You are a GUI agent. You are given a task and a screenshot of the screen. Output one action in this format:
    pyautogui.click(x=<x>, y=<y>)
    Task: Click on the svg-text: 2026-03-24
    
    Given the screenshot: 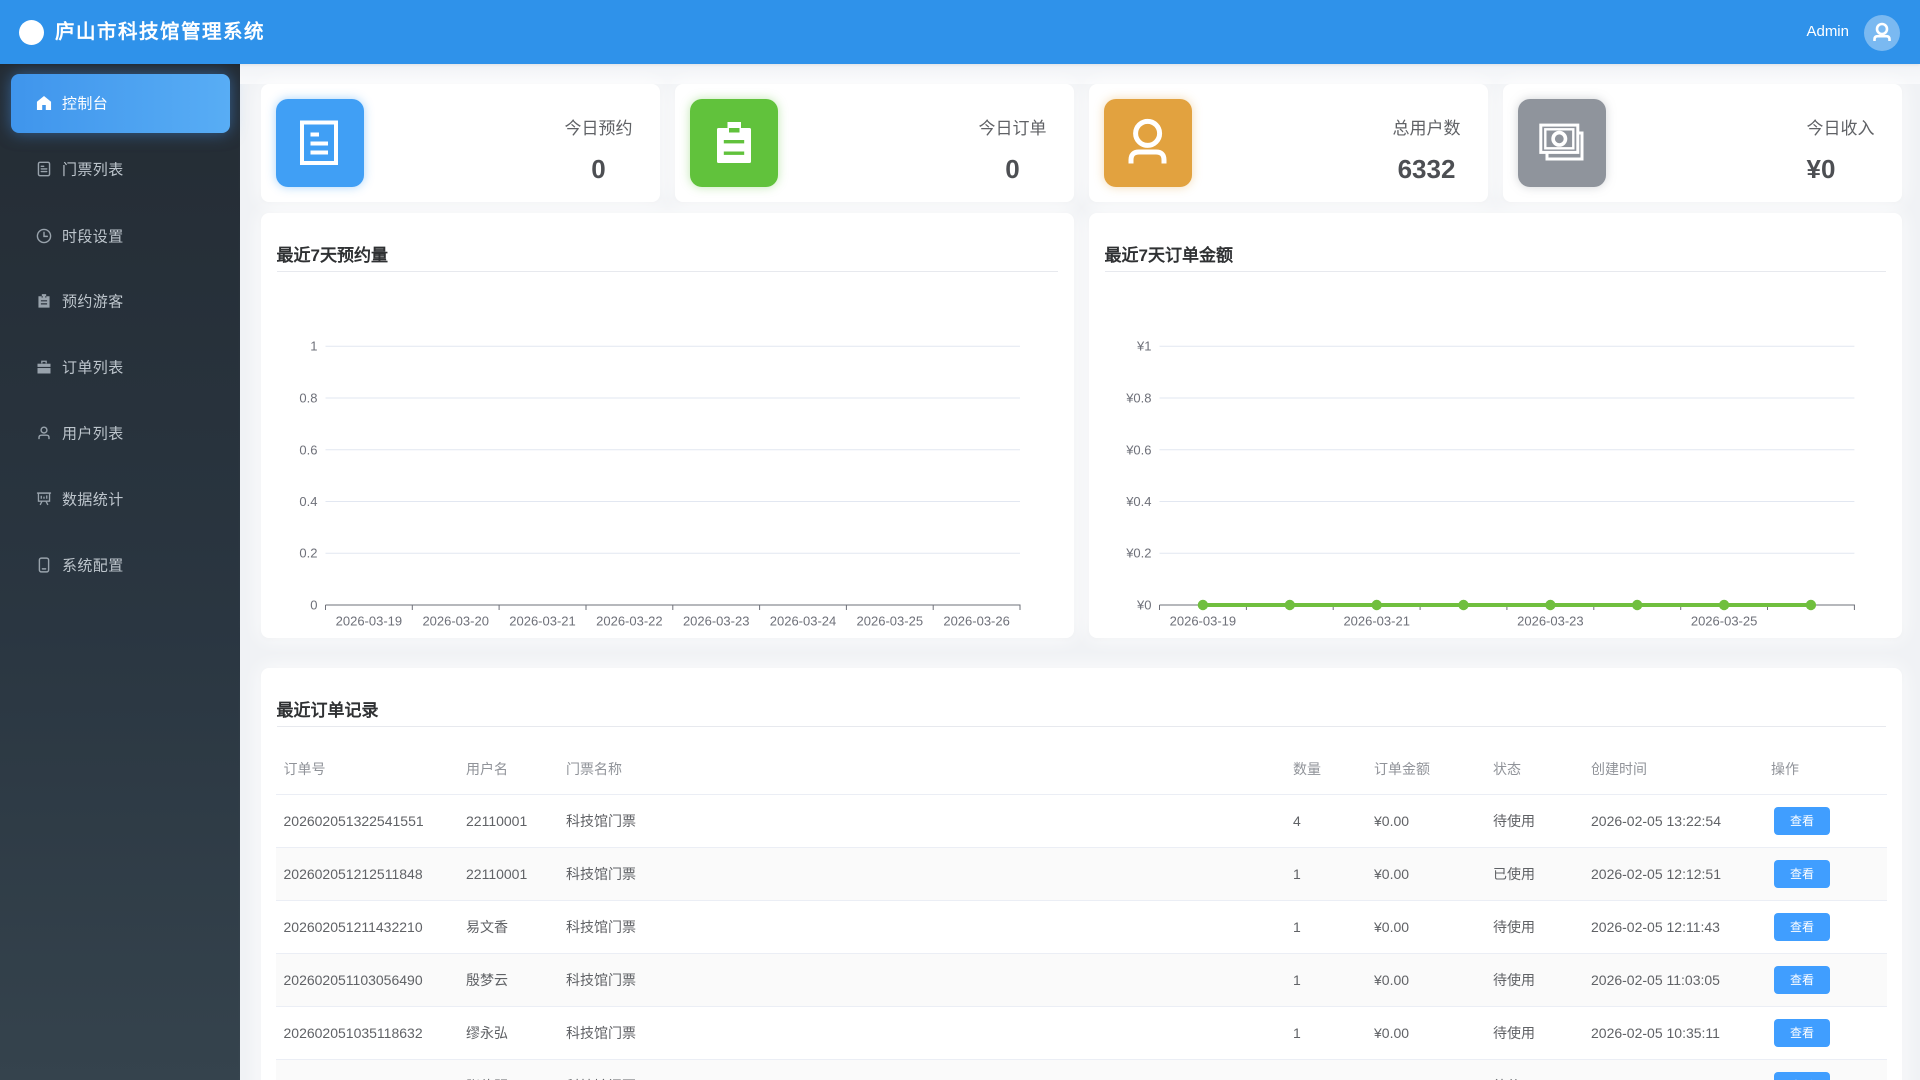 What is the action you would take?
    pyautogui.click(x=802, y=621)
    